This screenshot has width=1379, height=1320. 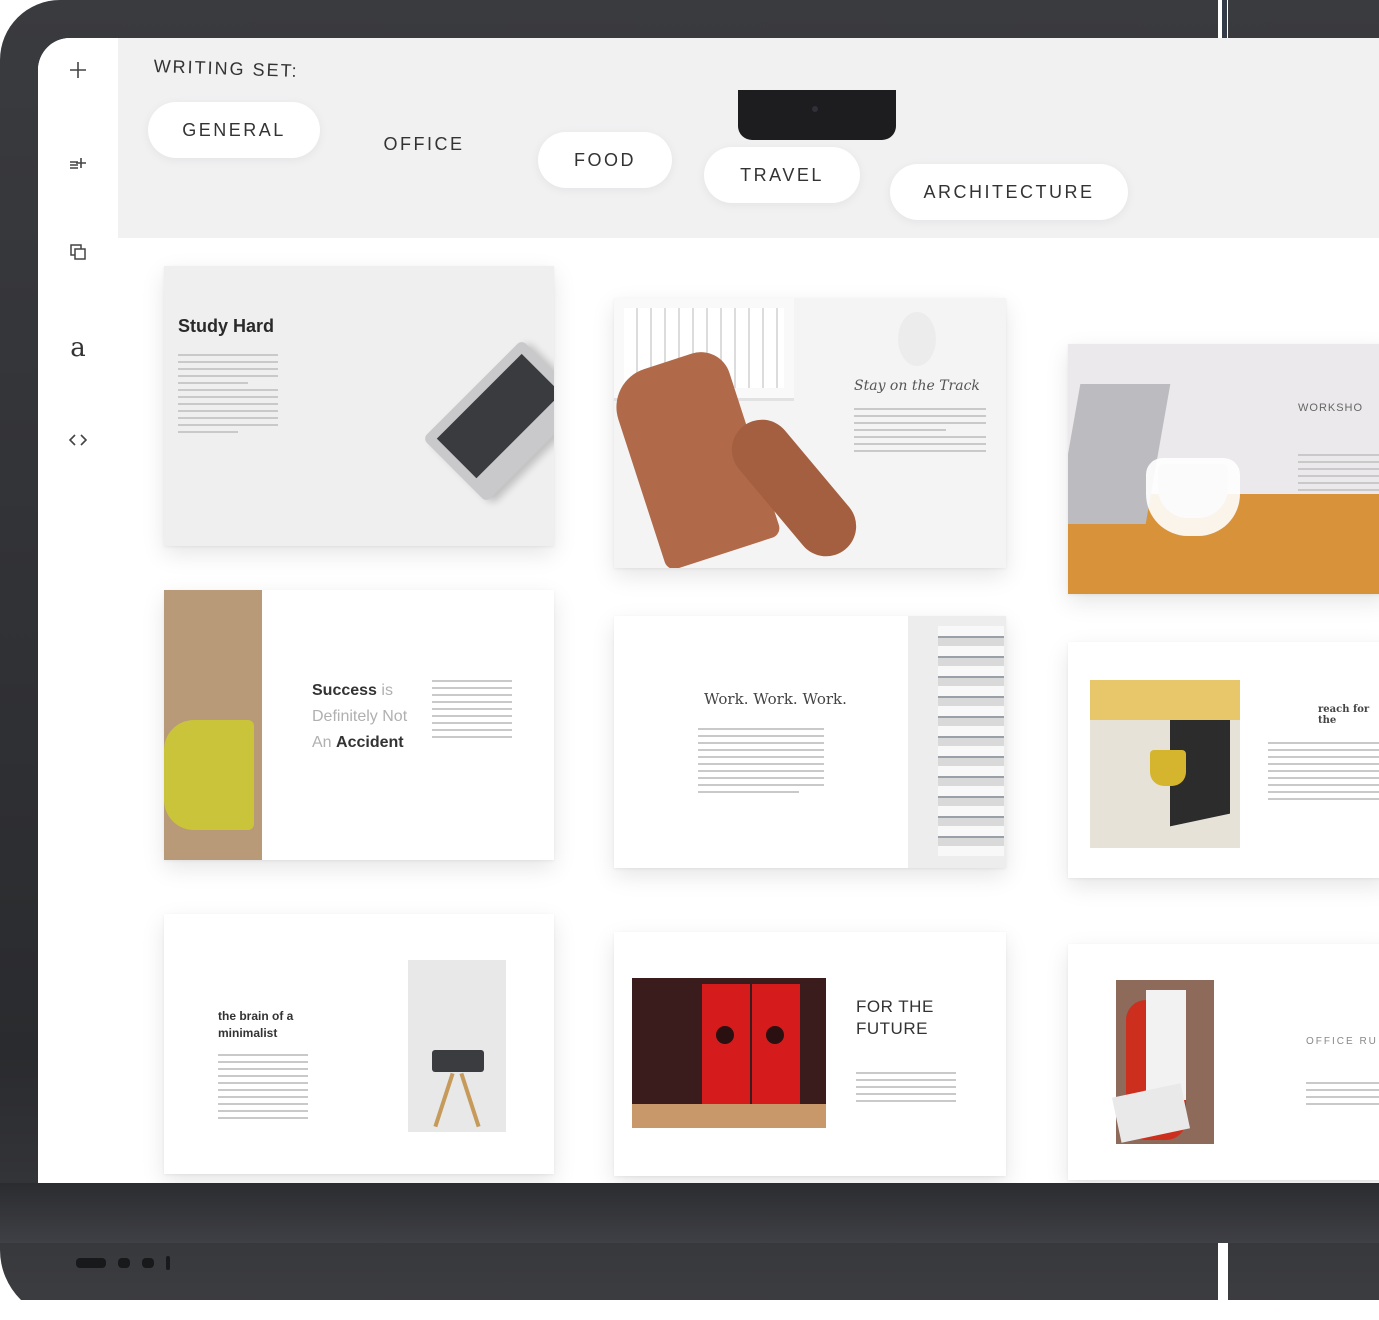 I want to click on hdmi-port, so click(x=91, y=1263).